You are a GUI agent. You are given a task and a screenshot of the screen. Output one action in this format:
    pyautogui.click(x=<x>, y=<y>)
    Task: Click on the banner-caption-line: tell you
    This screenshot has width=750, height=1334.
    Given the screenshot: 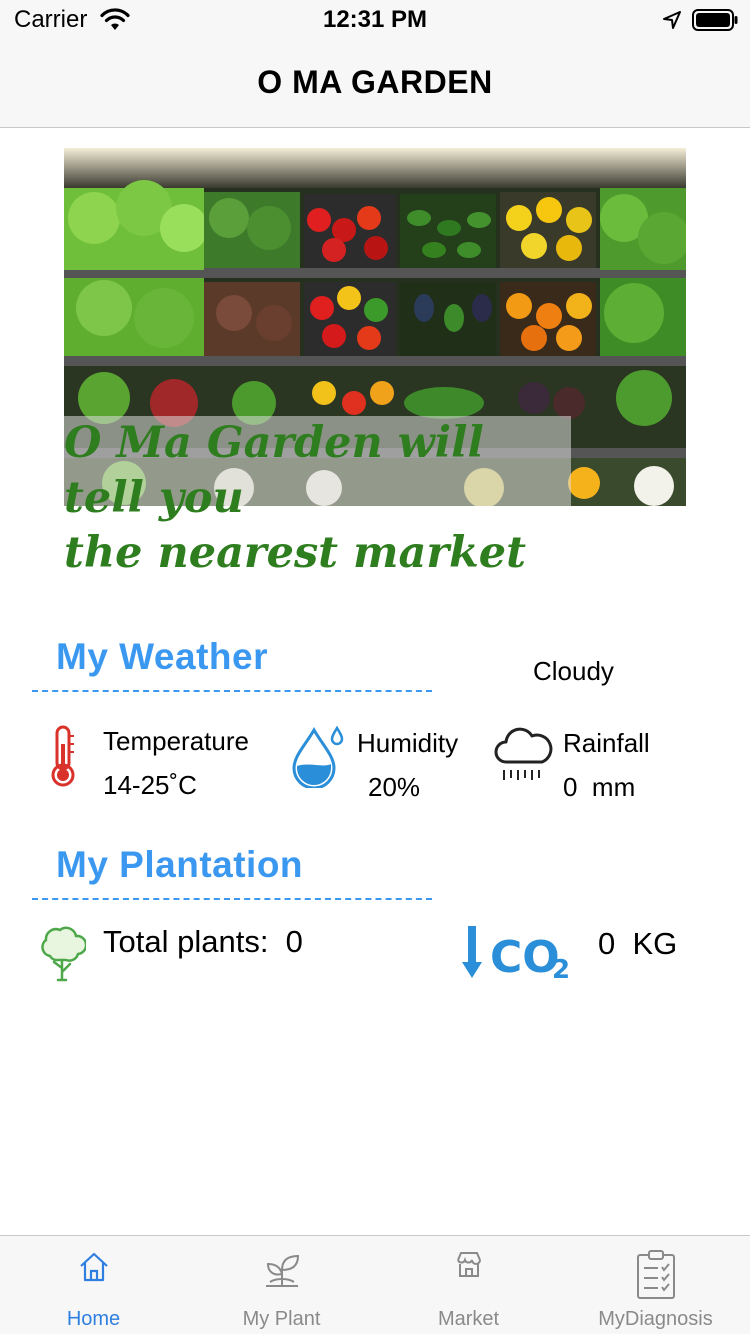 What is the action you would take?
    pyautogui.click(x=154, y=498)
    